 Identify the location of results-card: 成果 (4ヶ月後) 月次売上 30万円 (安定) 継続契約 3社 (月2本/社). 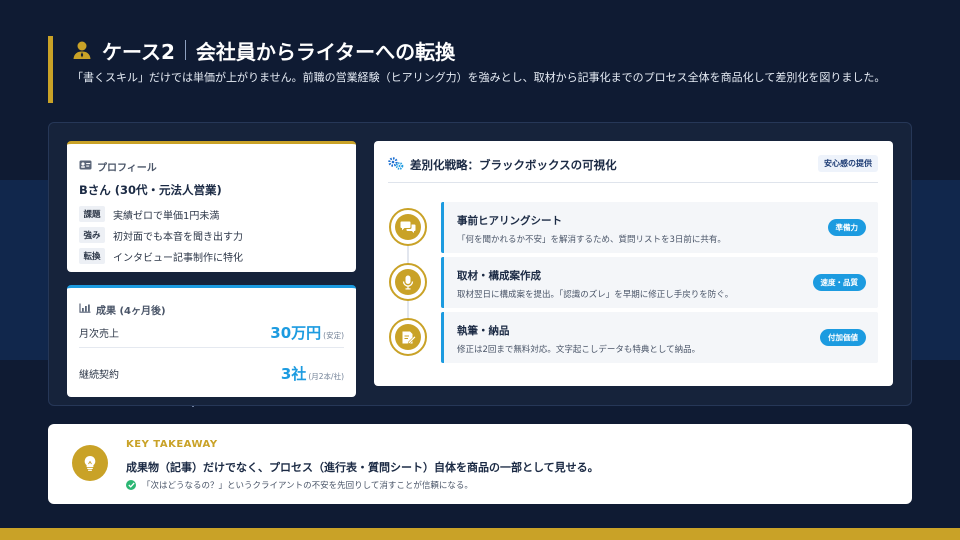
(211, 341).